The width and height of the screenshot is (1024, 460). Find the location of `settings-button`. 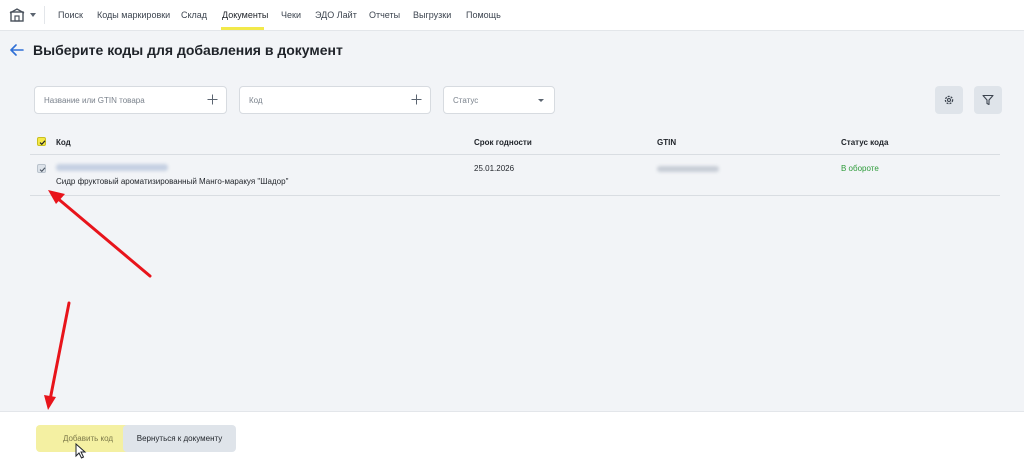

settings-button is located at coordinates (949, 100).